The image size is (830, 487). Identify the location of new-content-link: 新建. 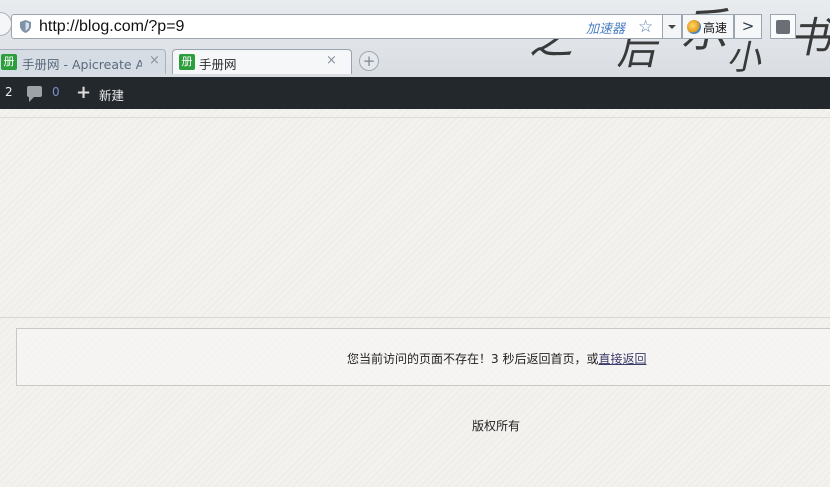
(111, 94).